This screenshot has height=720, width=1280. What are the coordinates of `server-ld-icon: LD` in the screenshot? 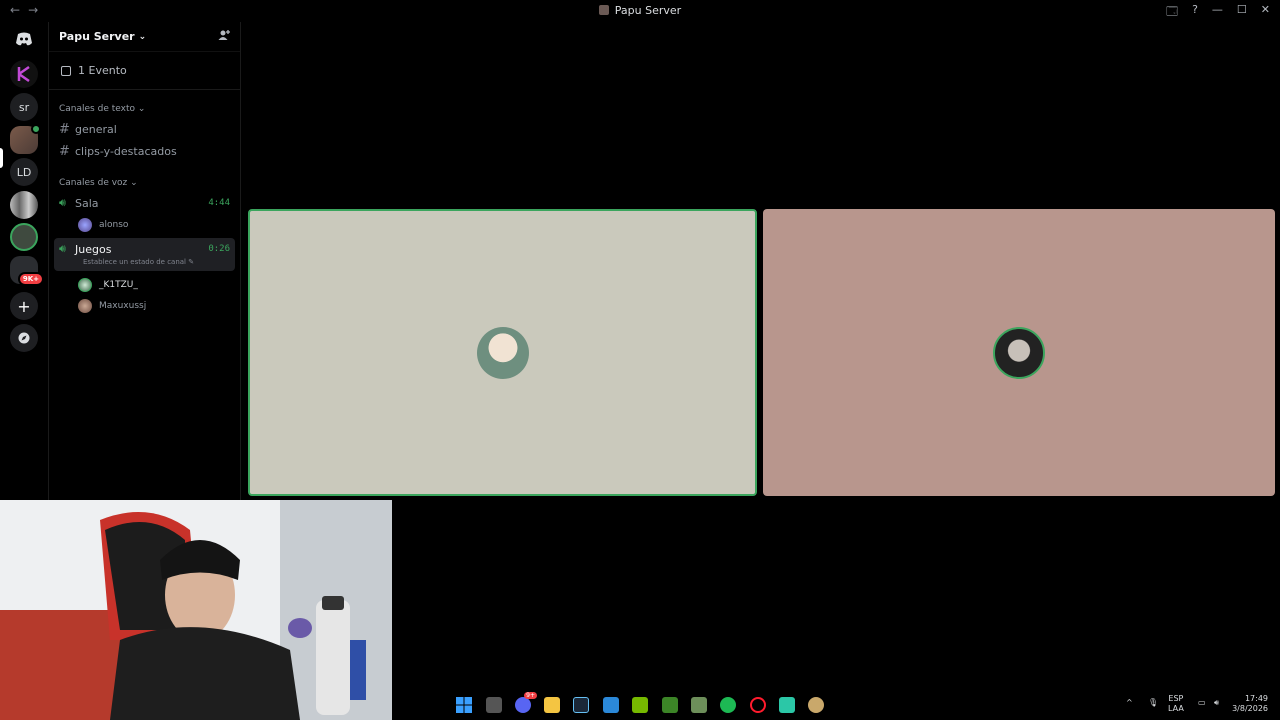 It's located at (24, 172).